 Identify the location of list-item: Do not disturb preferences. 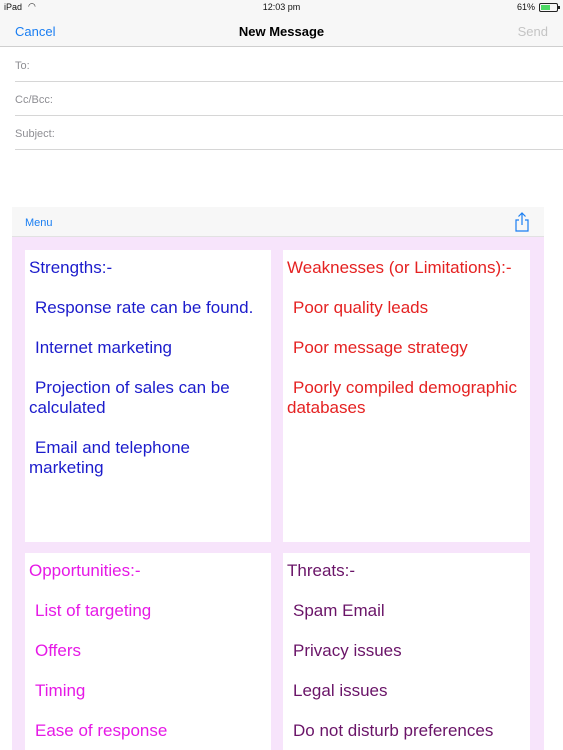
(393, 730).